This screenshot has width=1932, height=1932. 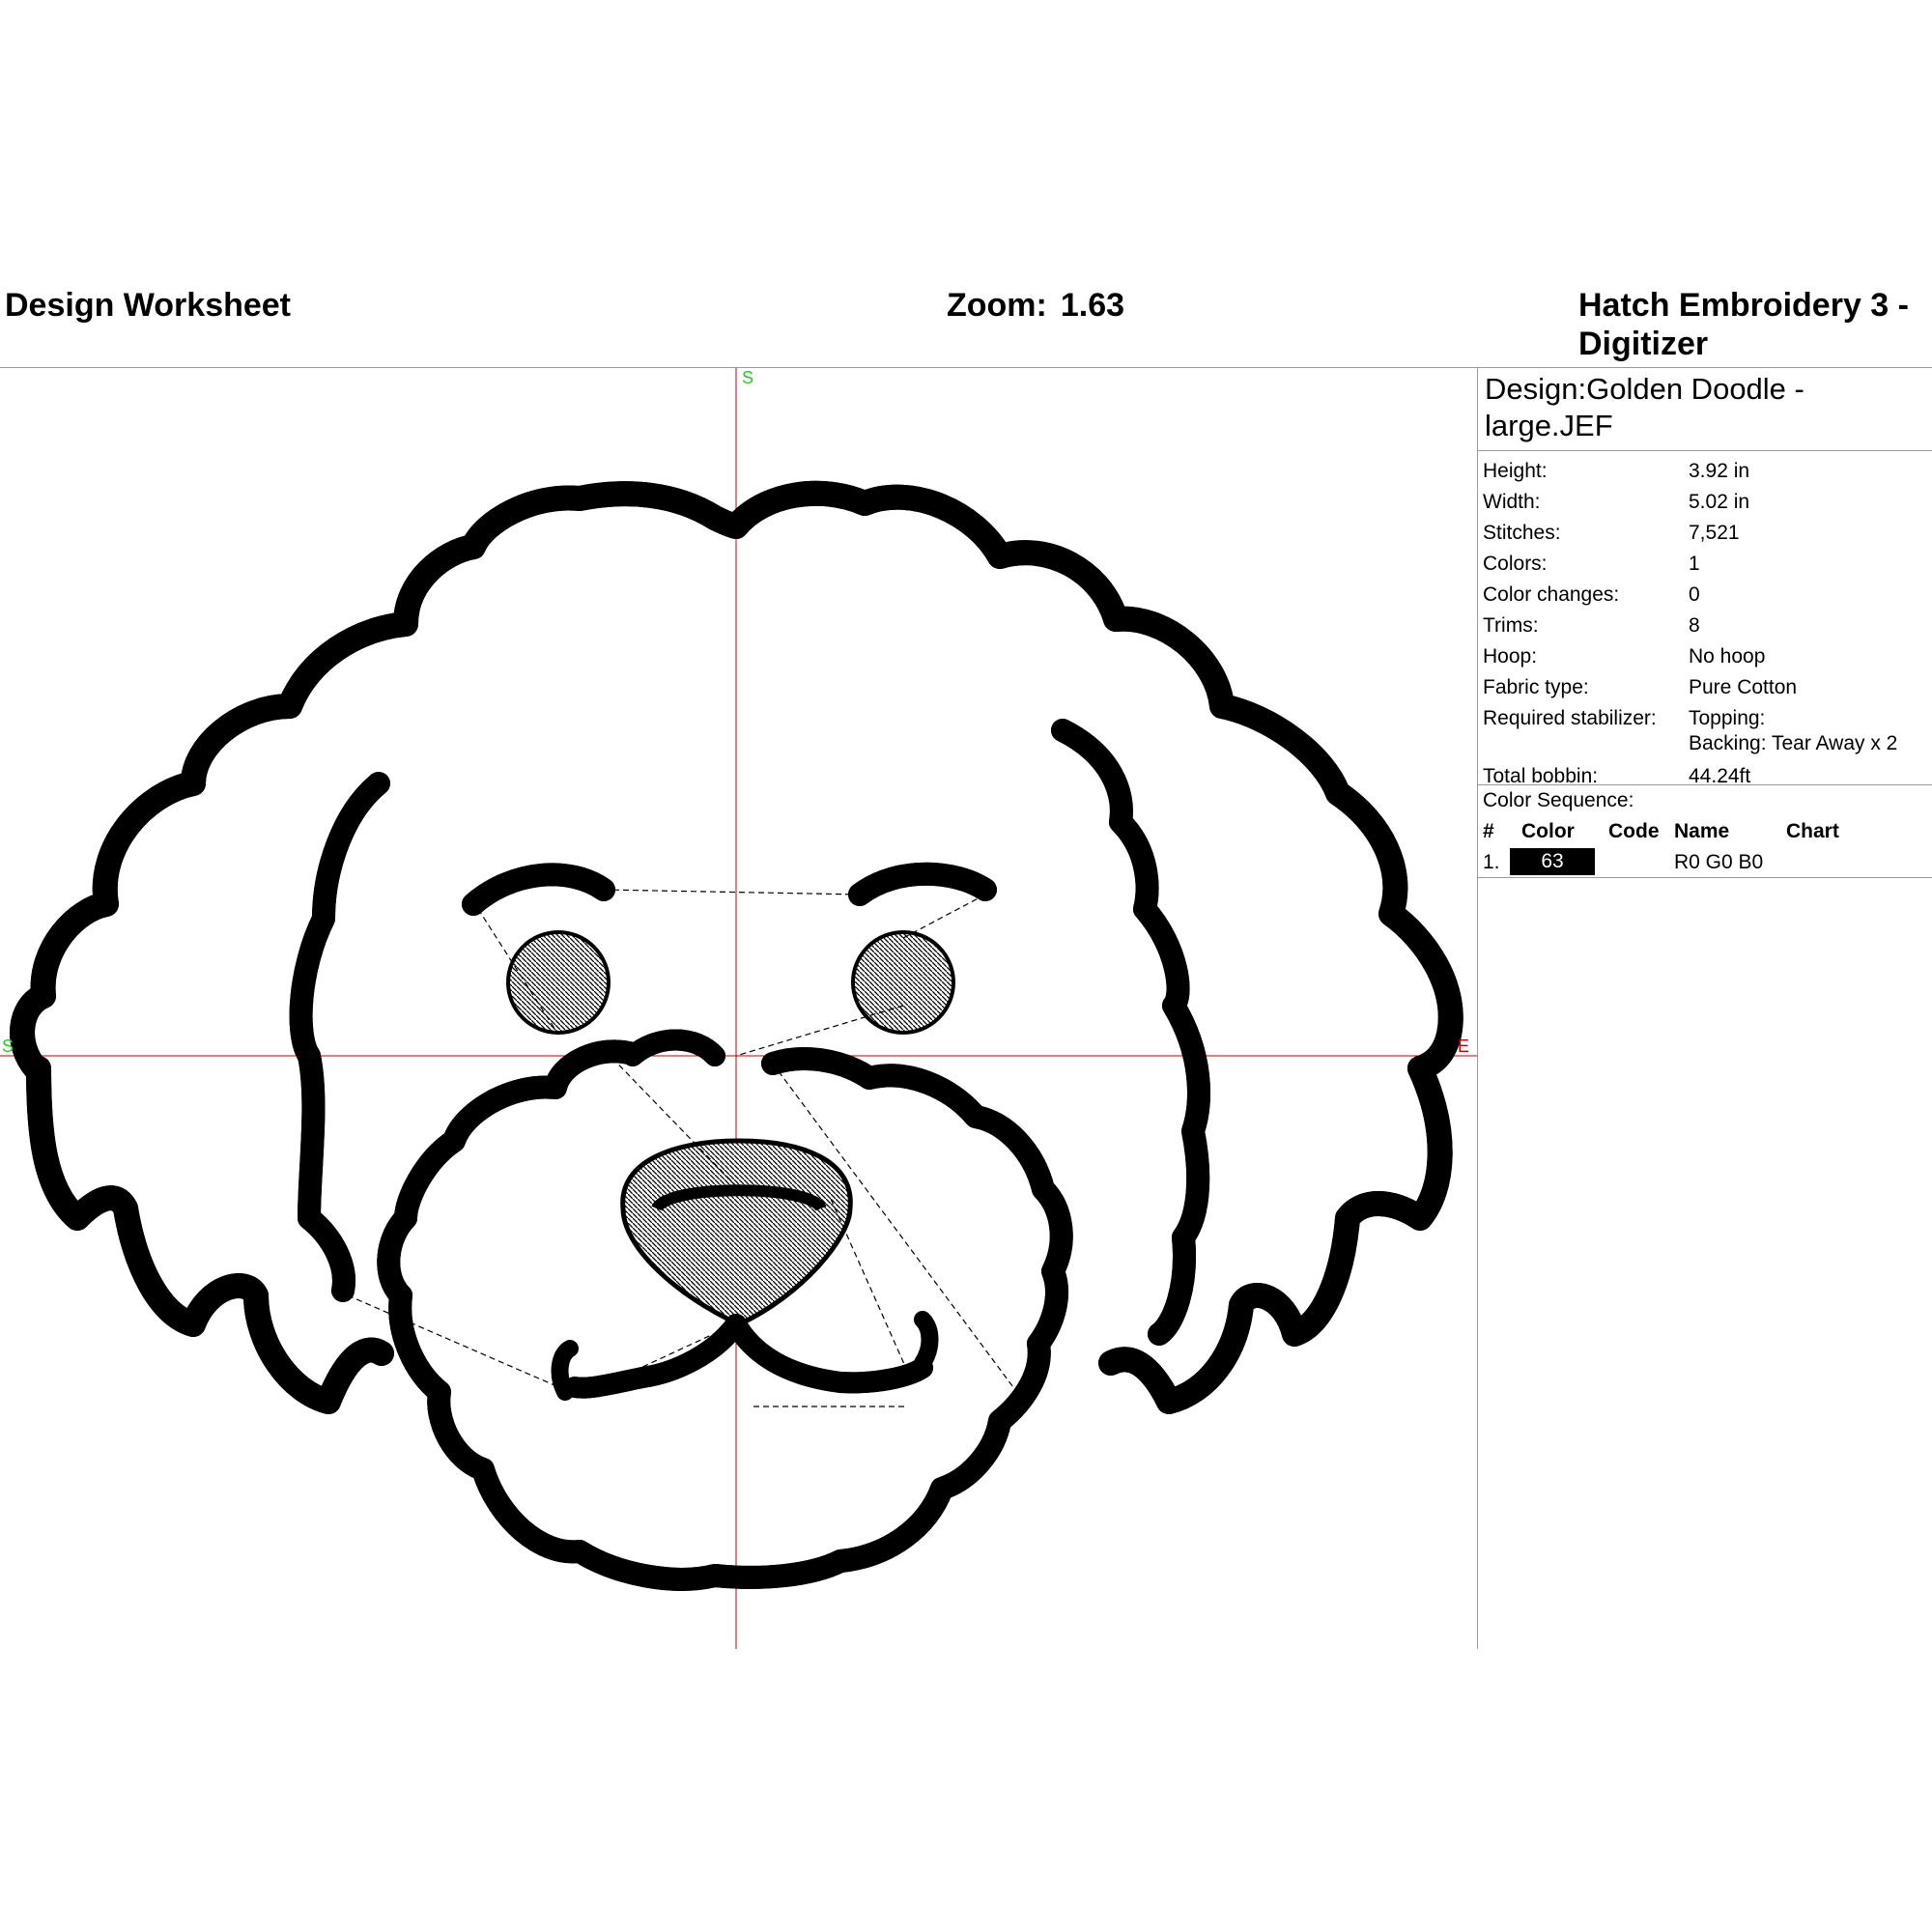 I want to click on start-marker-top: S, so click(x=747, y=377).